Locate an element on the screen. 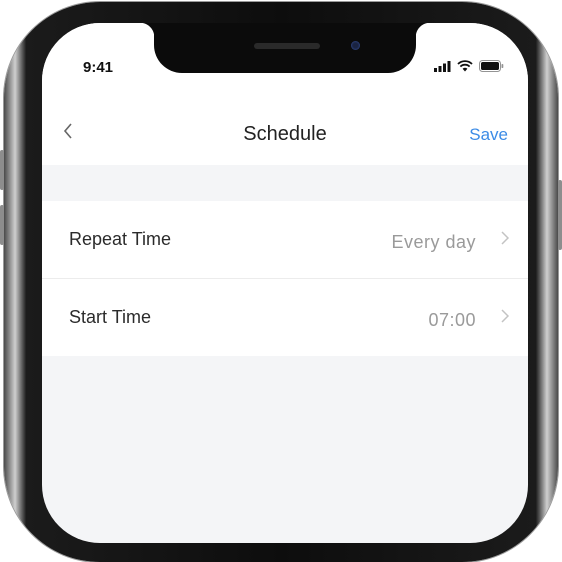  notch is located at coordinates (285, 48).